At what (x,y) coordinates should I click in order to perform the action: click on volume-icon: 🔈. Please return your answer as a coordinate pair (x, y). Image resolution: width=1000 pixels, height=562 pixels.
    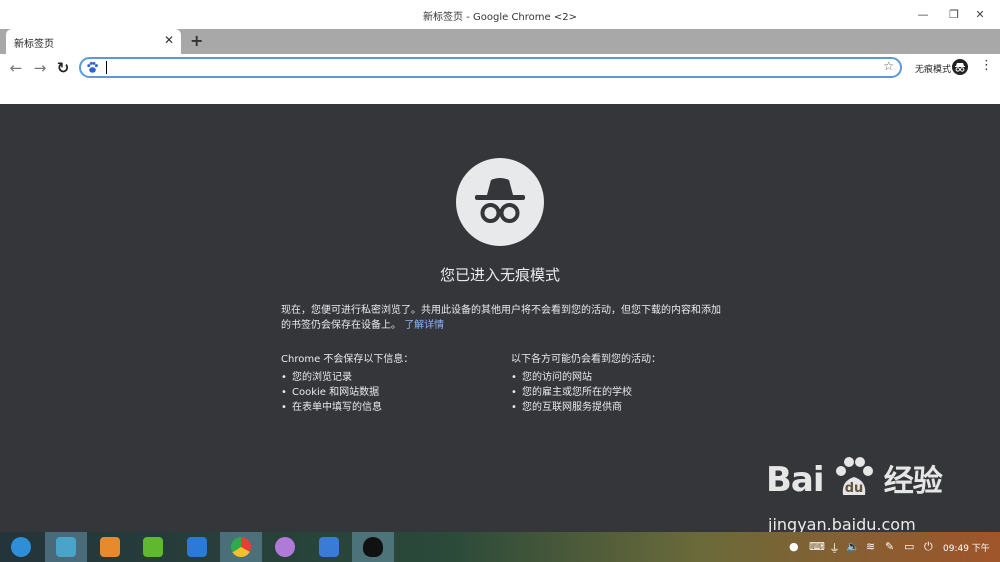
    Looking at the image, I should click on (853, 546).